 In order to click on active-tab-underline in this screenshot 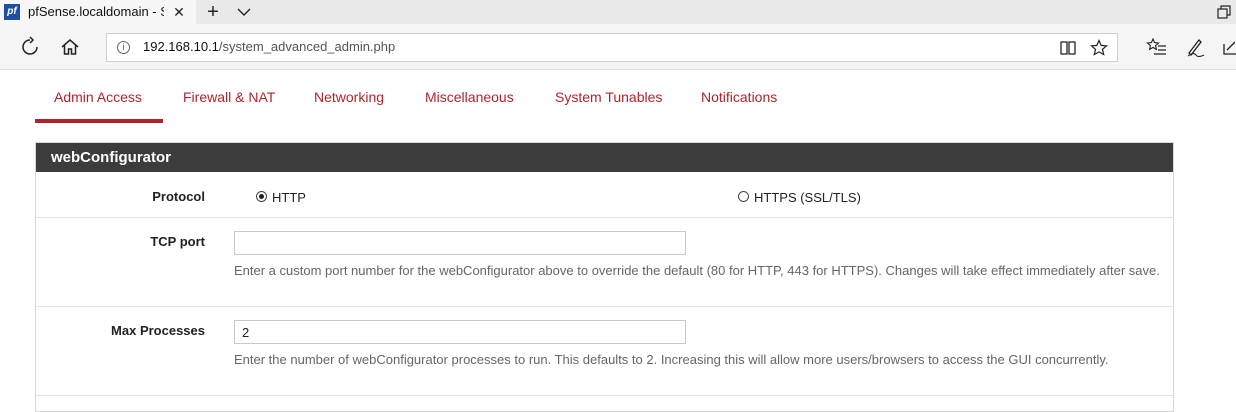, I will do `click(99, 121)`.